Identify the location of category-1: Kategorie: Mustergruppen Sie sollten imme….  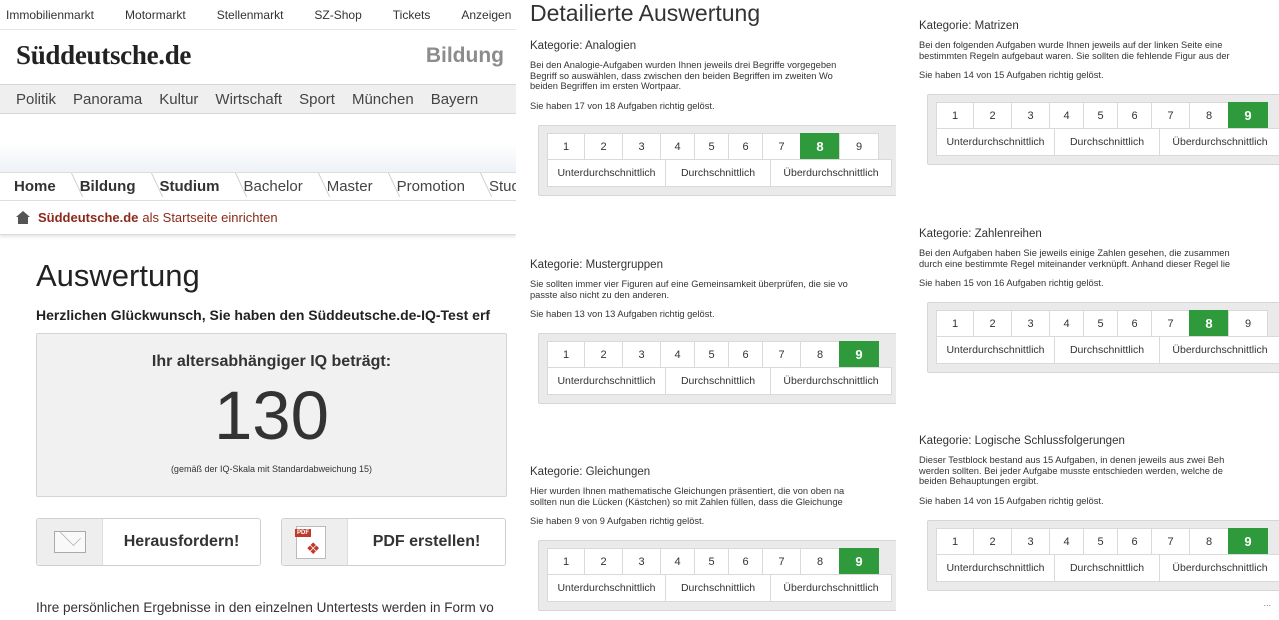
(713, 289).